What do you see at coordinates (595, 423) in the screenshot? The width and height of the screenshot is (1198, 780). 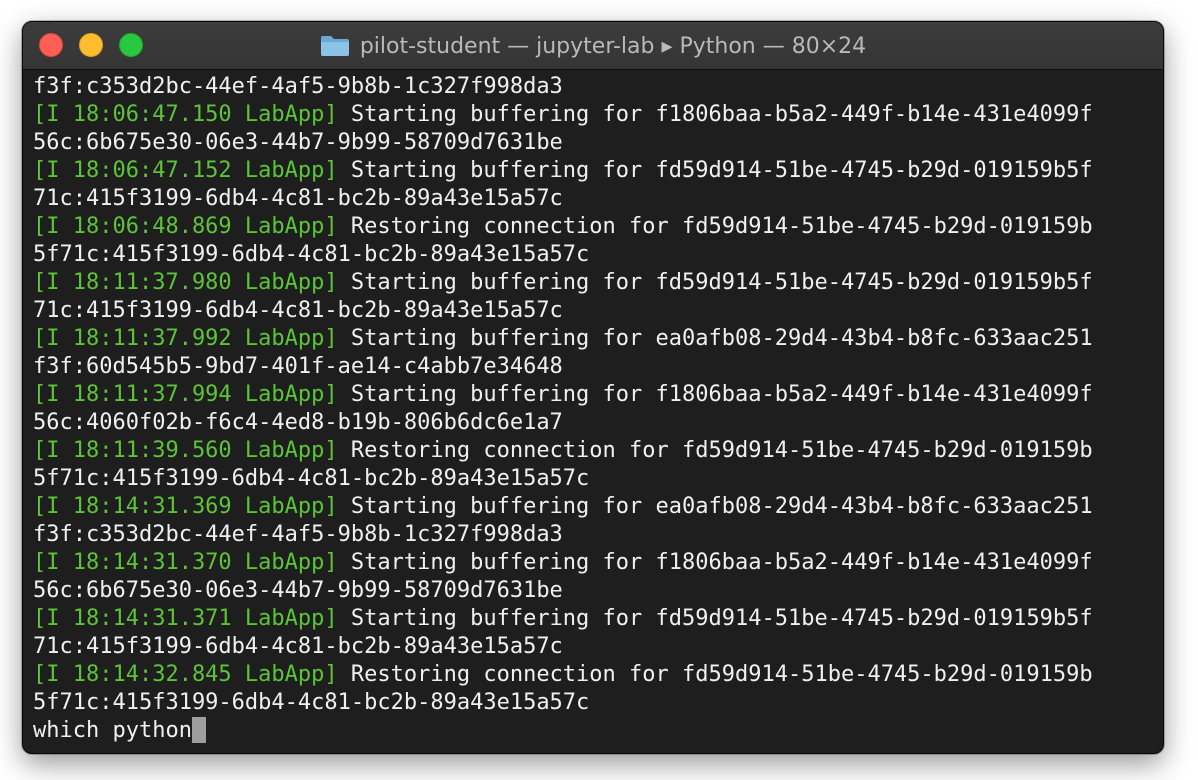 I see `terminal-line: 56c:4060f02b-f6c4-4ed8-b19b-806b6dc6e1a7` at bounding box center [595, 423].